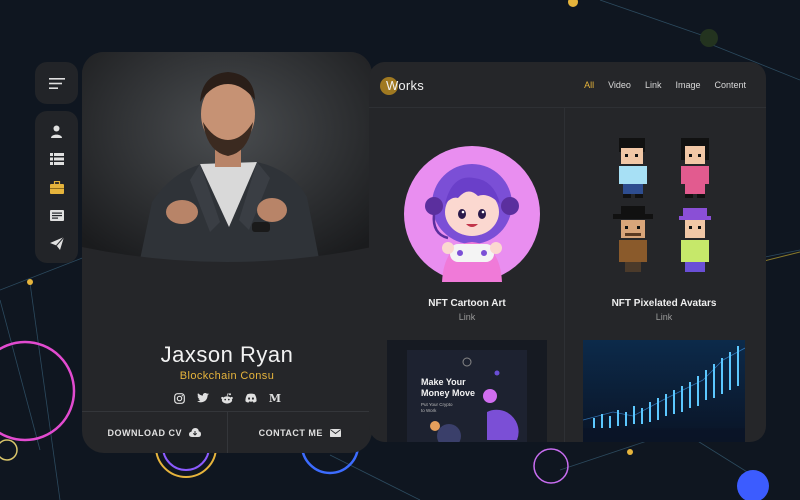  What do you see at coordinates (730, 85) in the screenshot?
I see `filter-tab-content: Content` at bounding box center [730, 85].